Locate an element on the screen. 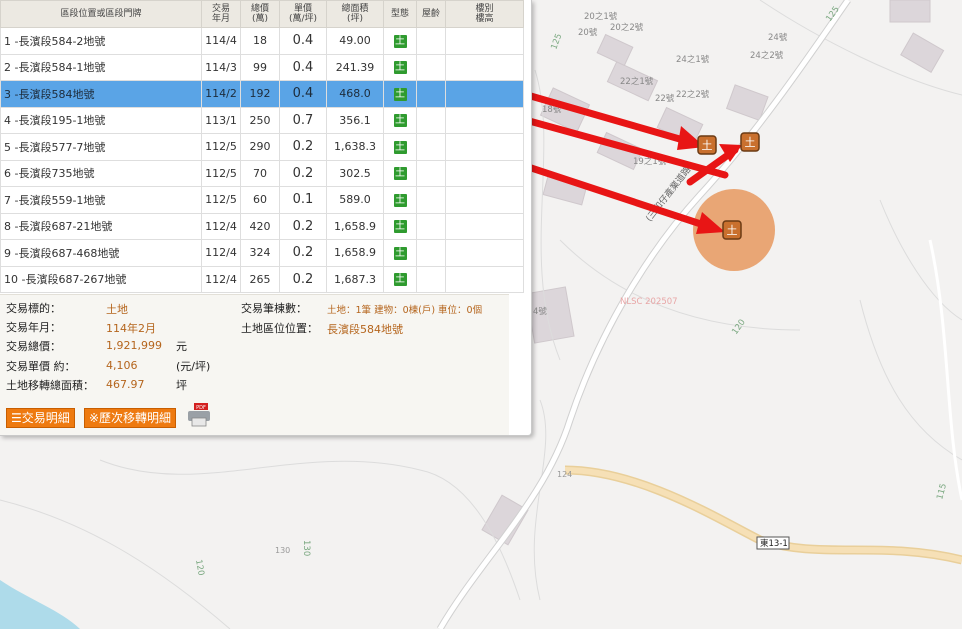 The height and width of the screenshot is (629, 962). cell-address: 5 -長濱段577-7地號 is located at coordinates (101, 147).